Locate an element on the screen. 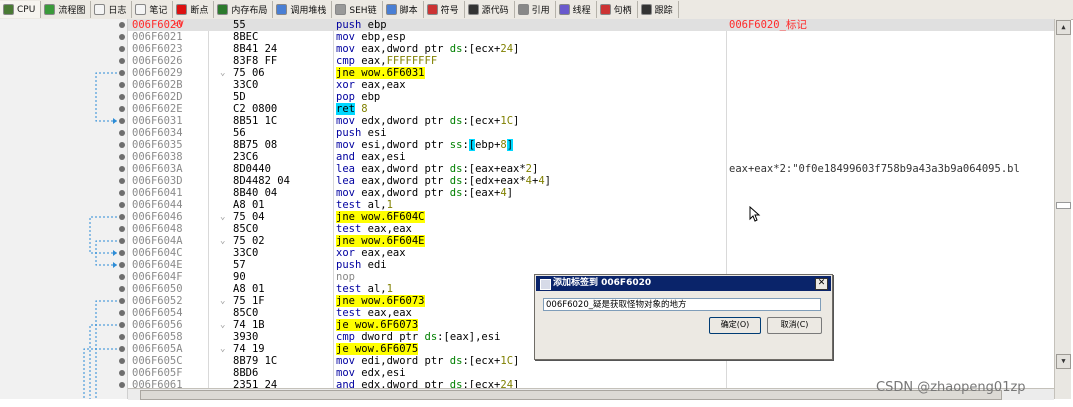 This screenshot has height=407, width=1073. label-input: 006F6020_疑是获取怪物对象的地方 is located at coordinates (682, 304).